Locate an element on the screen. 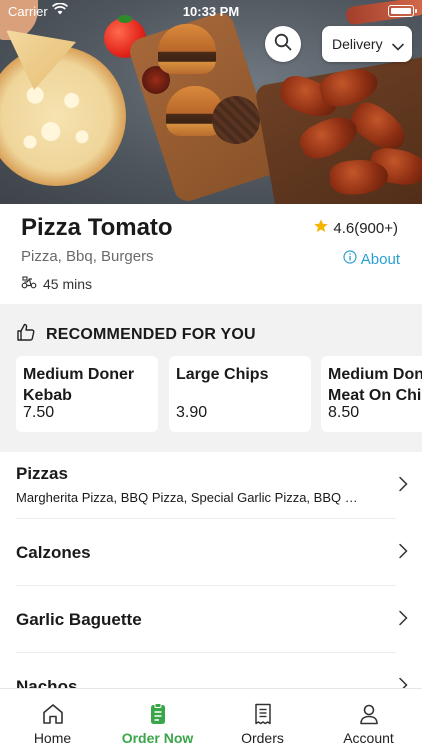 The image size is (422, 750). tab-bar: Home Order Now Orders Account is located at coordinates (211, 719).